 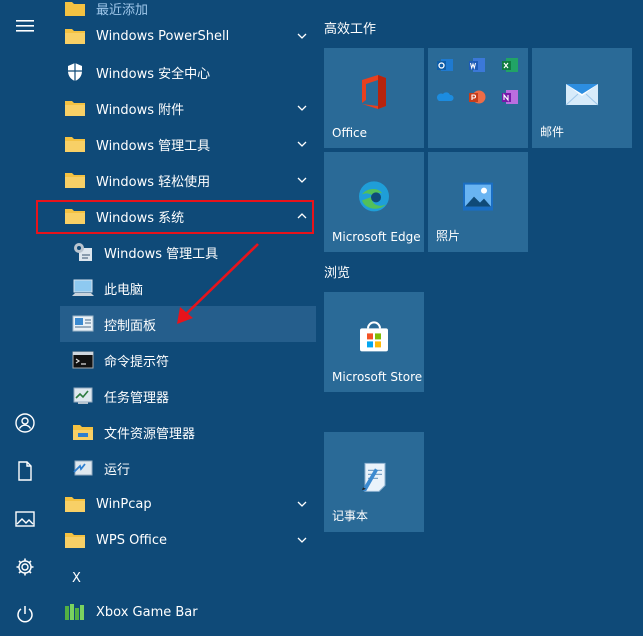 I want to click on app-label: Windows 系统, so click(x=140, y=218).